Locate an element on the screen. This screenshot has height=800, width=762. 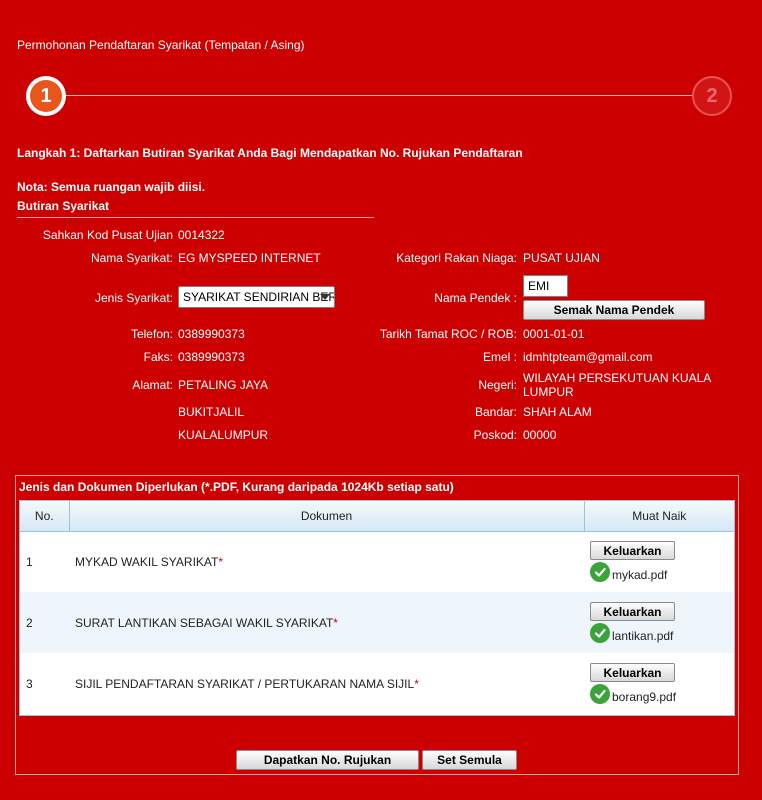
row-number: 3 is located at coordinates (29, 683).